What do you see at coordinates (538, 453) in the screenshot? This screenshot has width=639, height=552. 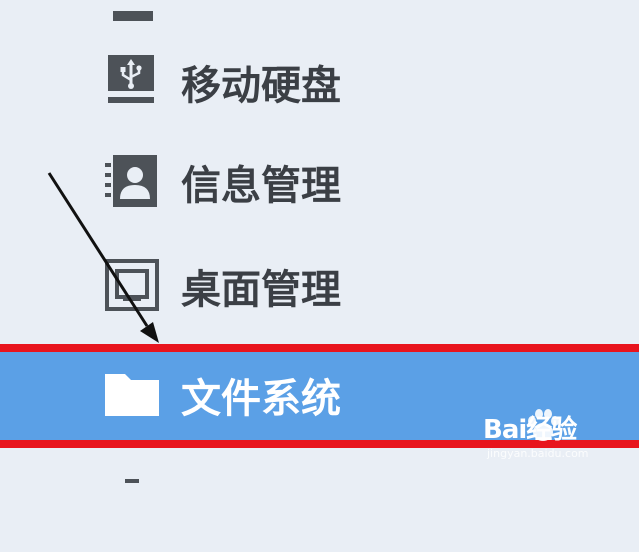 I see `watermark-url: jingyan.baidu.com` at bounding box center [538, 453].